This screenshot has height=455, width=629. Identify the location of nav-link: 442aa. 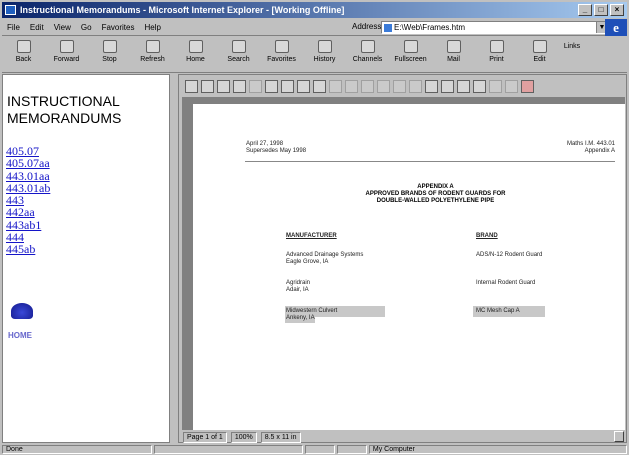
(66, 212).